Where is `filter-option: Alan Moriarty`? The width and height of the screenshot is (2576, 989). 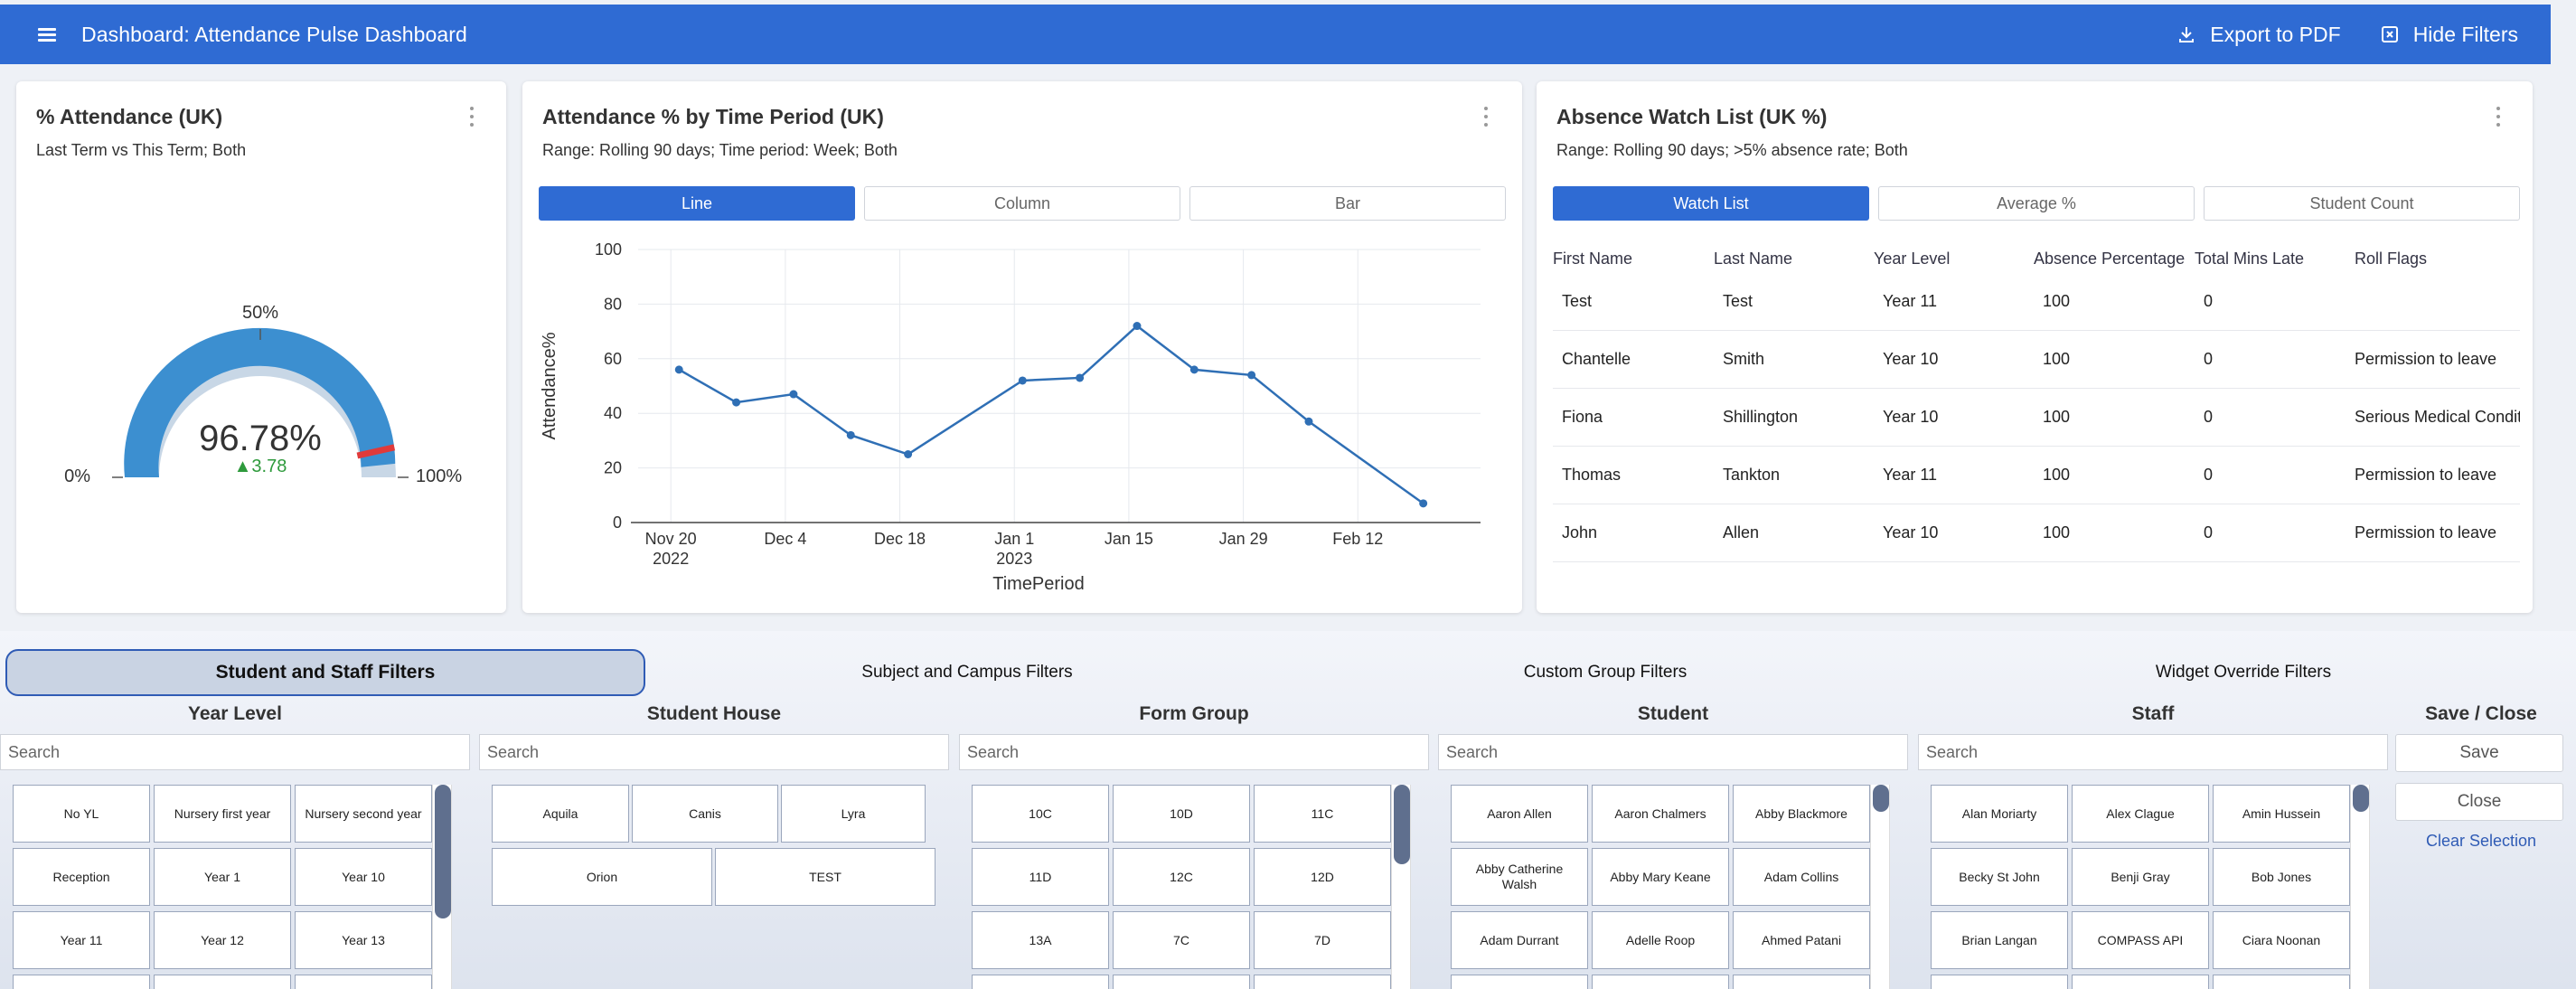 filter-option: Alan Moriarty is located at coordinates (1999, 814).